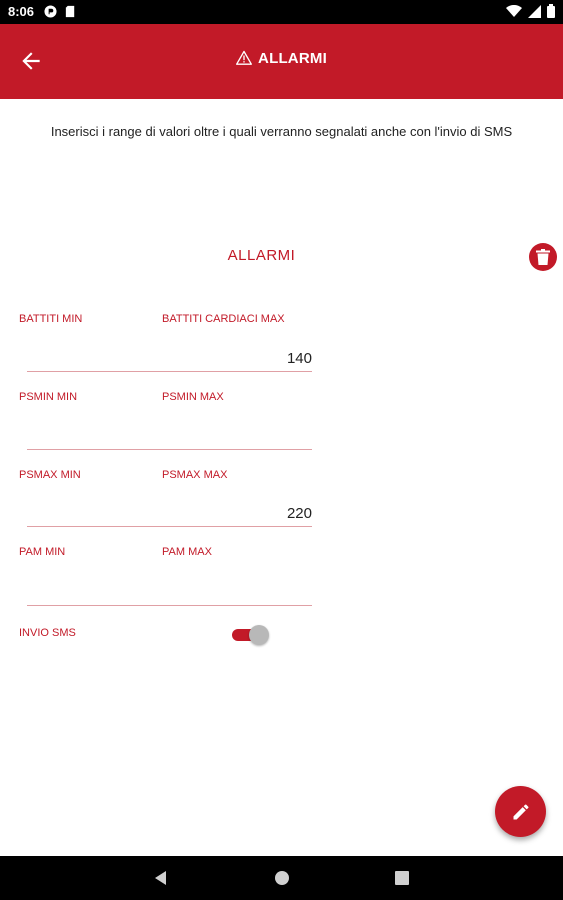  Describe the element at coordinates (50, 475) in the screenshot. I see `psmax-min-label: PSMAX MIN` at that location.